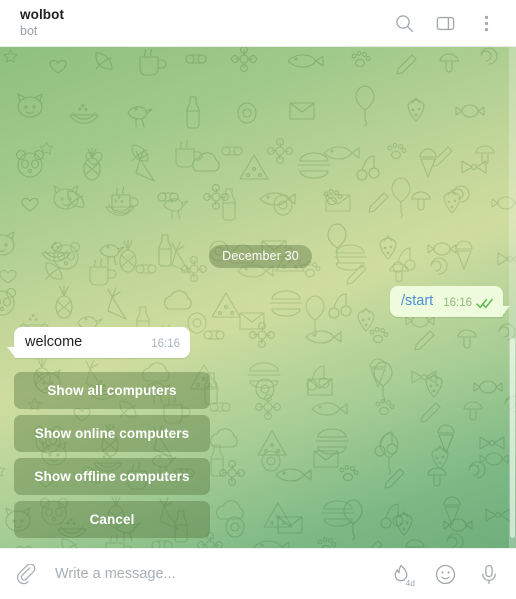 This screenshot has width=516, height=599. I want to click on emoji-icon, so click(445, 574).